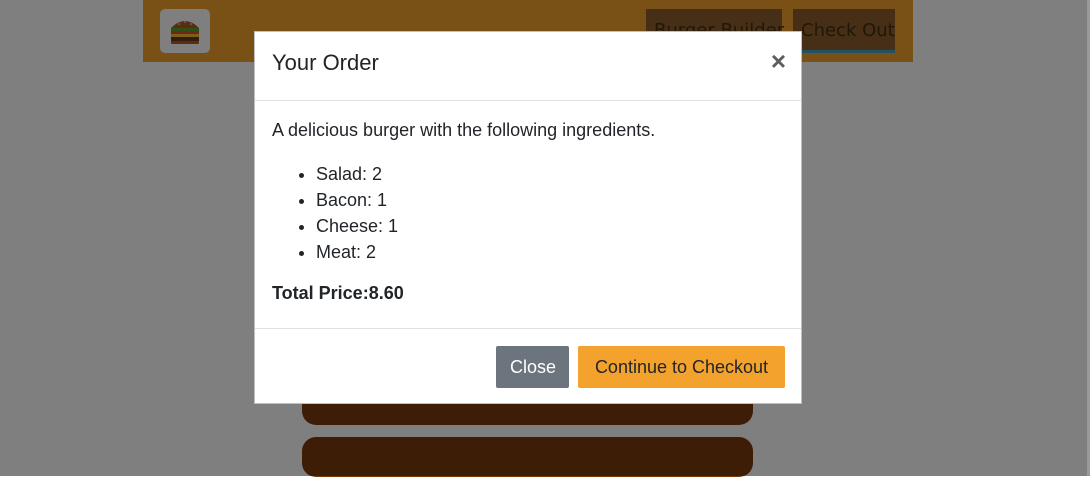 The width and height of the screenshot is (1090, 477). I want to click on continue-to-checkout-button: Continue to Checkout, so click(681, 367).